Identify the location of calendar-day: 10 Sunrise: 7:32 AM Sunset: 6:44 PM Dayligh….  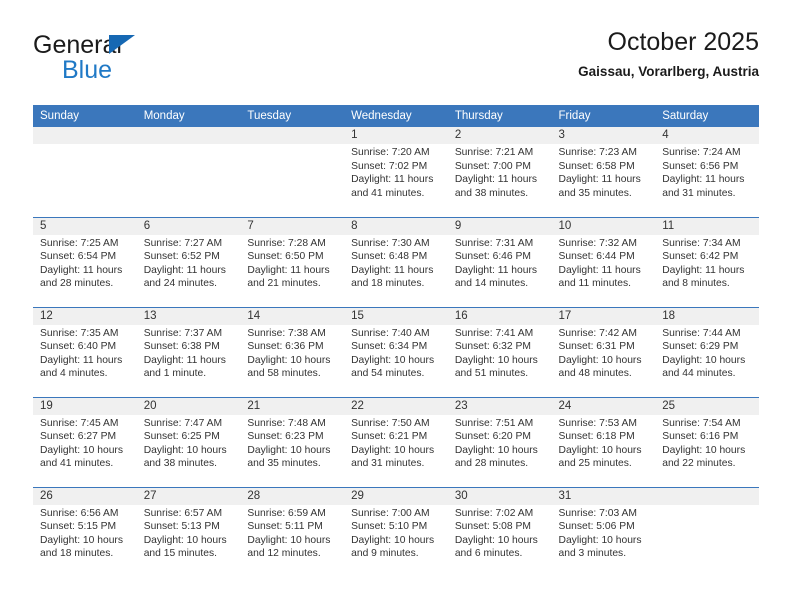
(603, 262).